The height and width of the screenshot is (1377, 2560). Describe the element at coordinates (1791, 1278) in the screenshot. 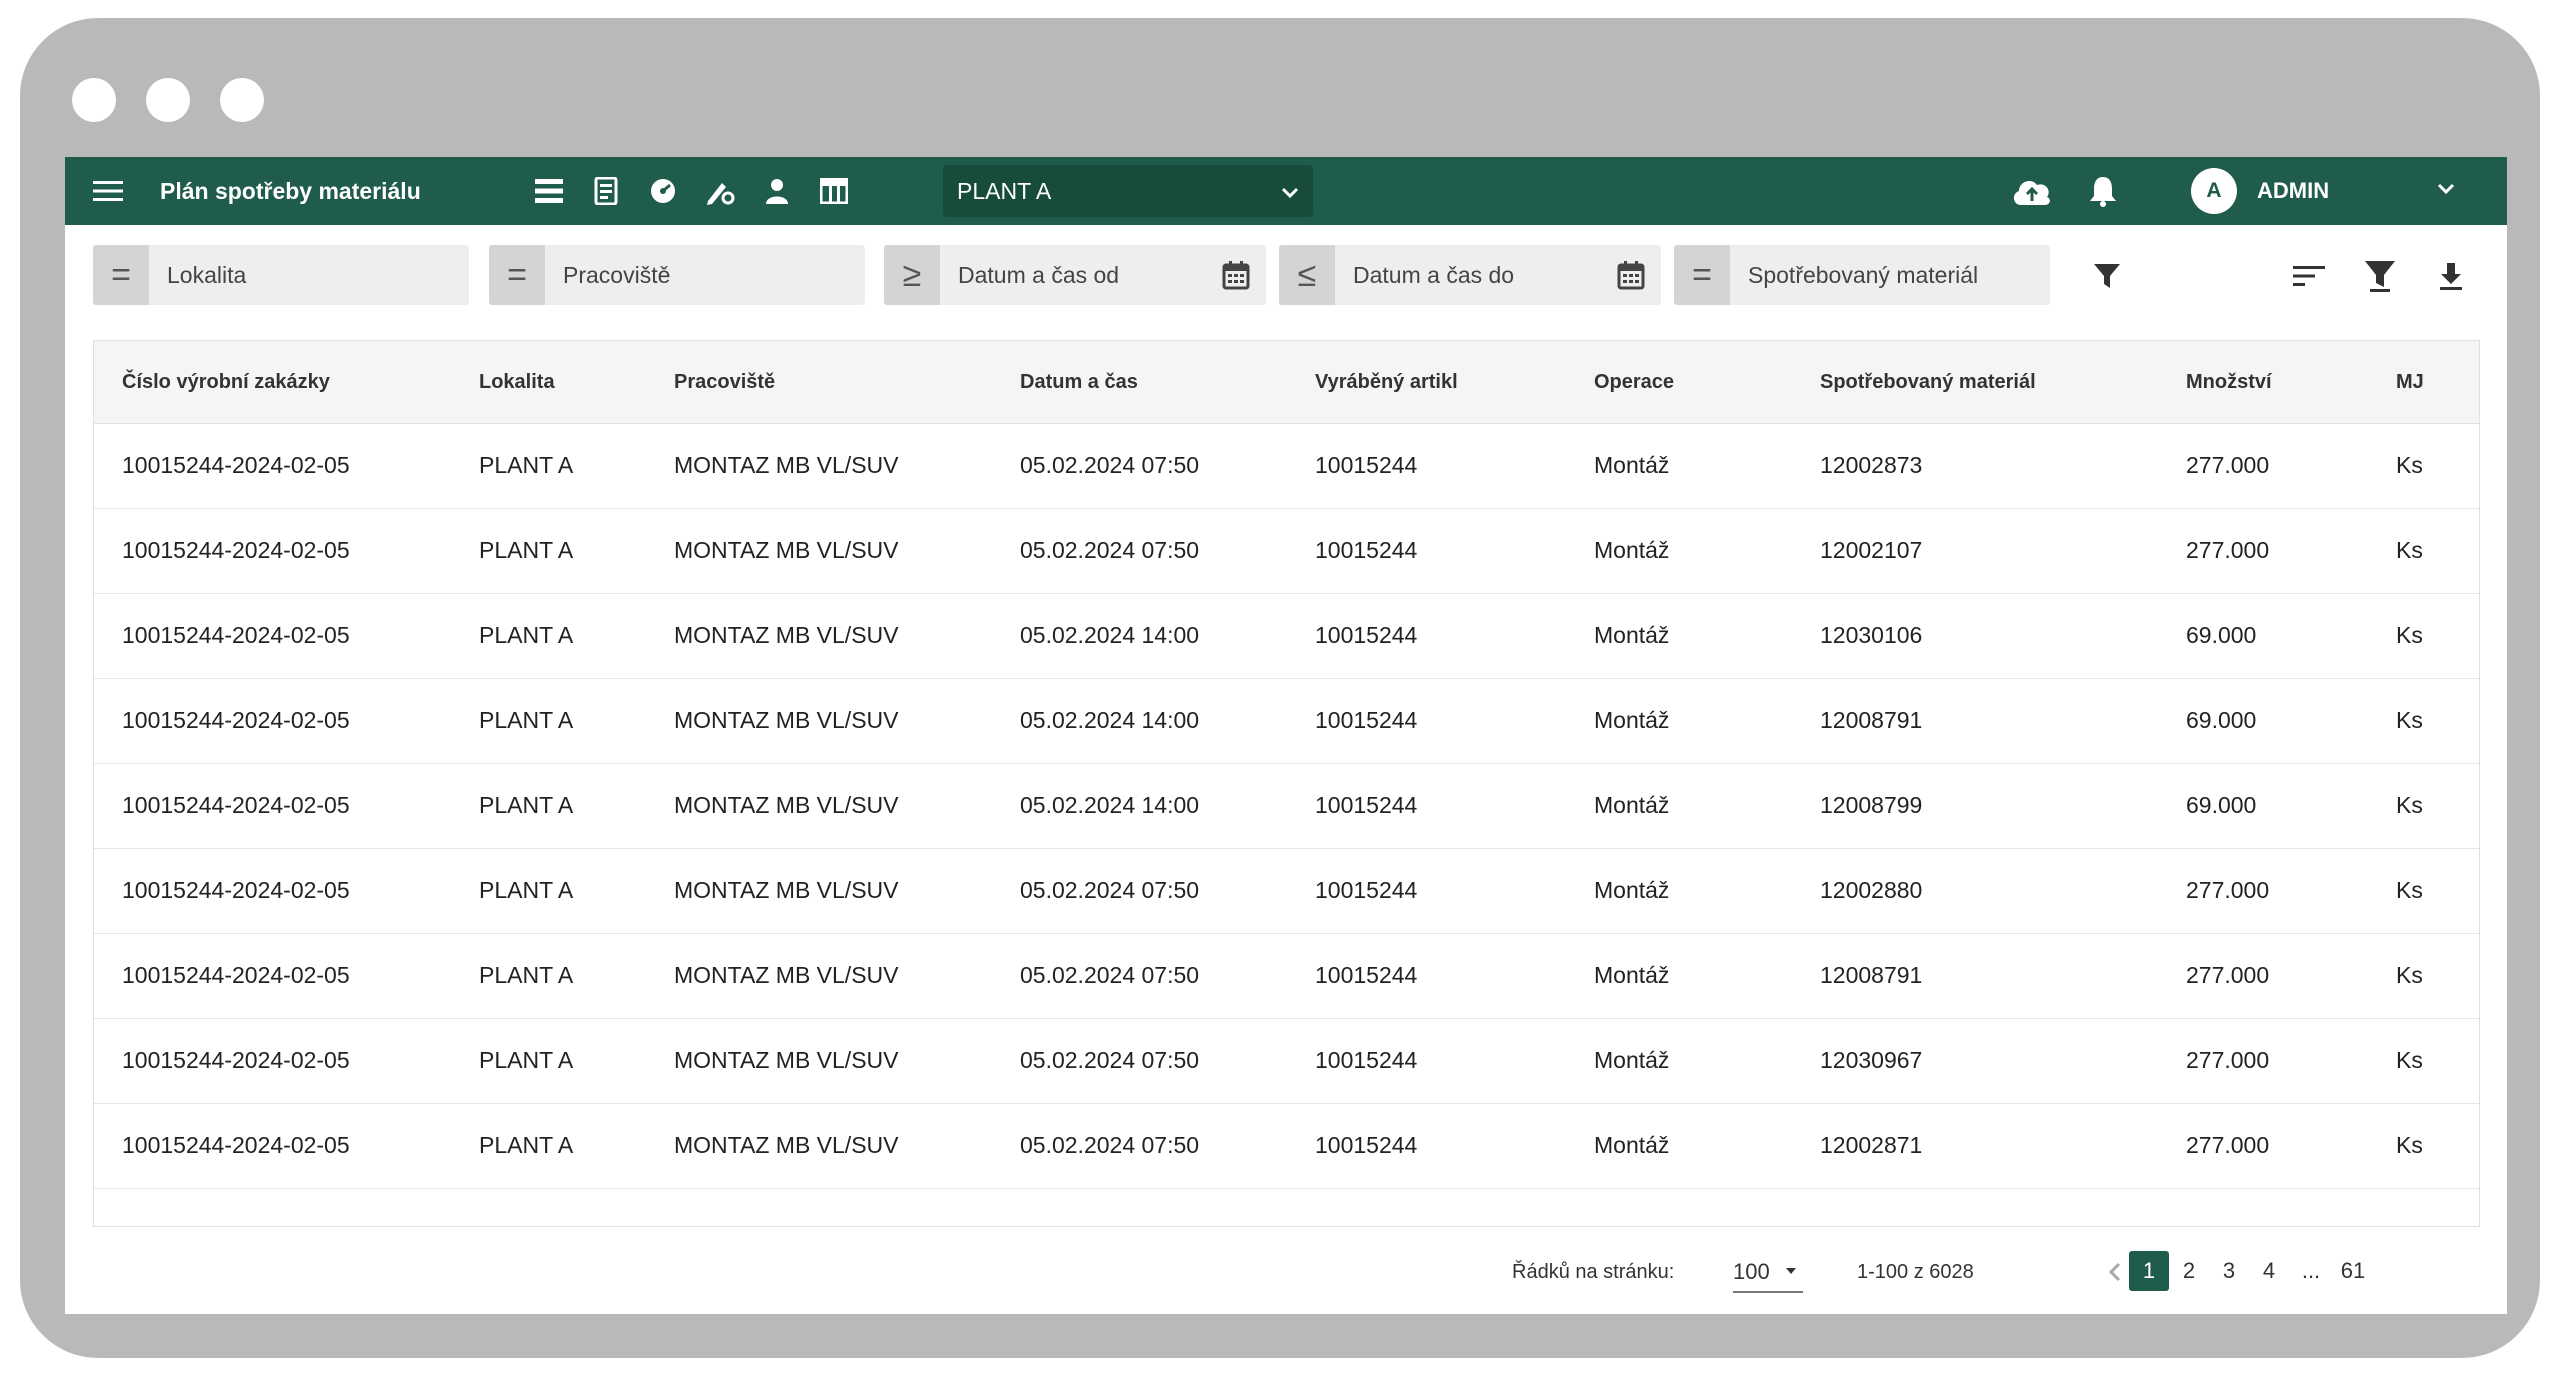

I see `caret-down-icon` at that location.